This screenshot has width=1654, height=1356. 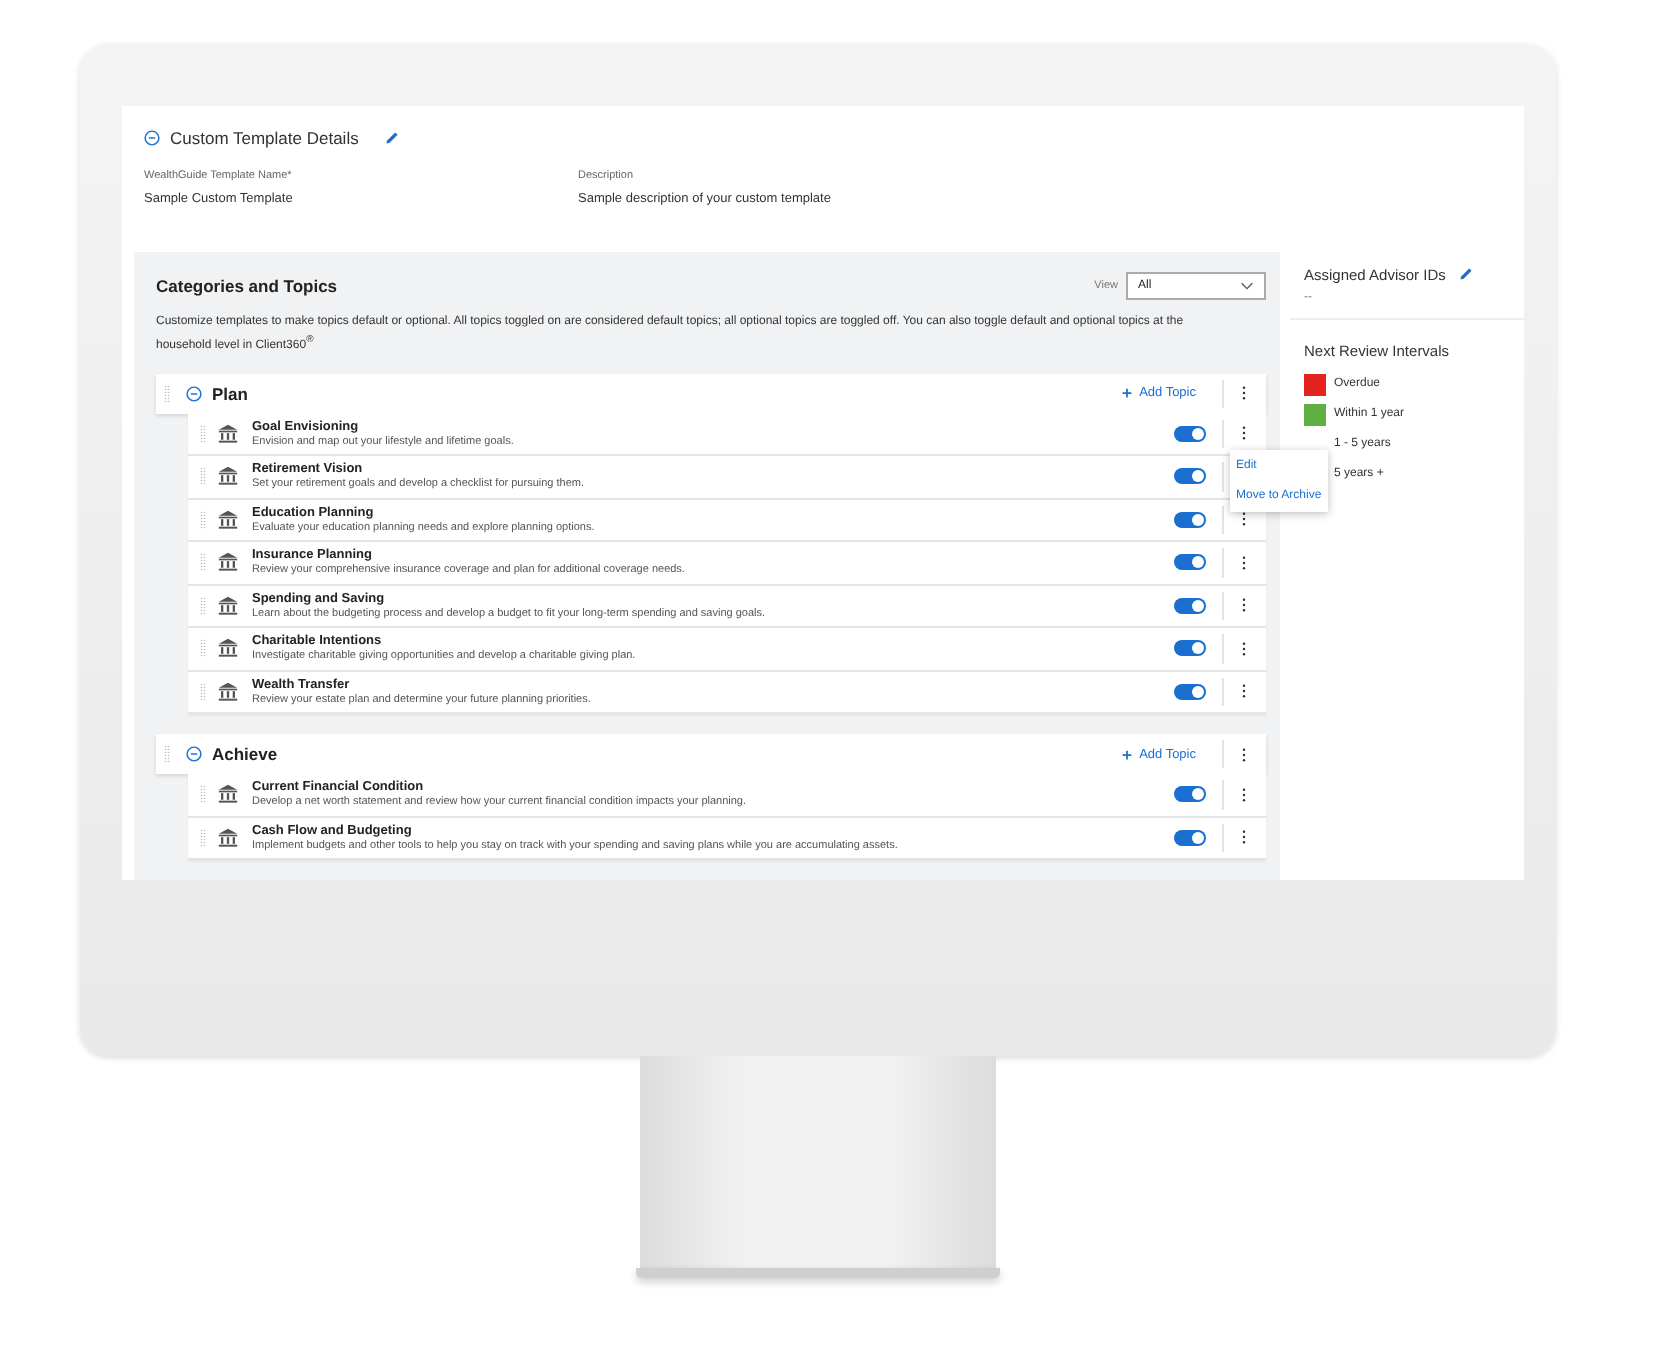 I want to click on panel-title: Categories and Topics, so click(x=248, y=285).